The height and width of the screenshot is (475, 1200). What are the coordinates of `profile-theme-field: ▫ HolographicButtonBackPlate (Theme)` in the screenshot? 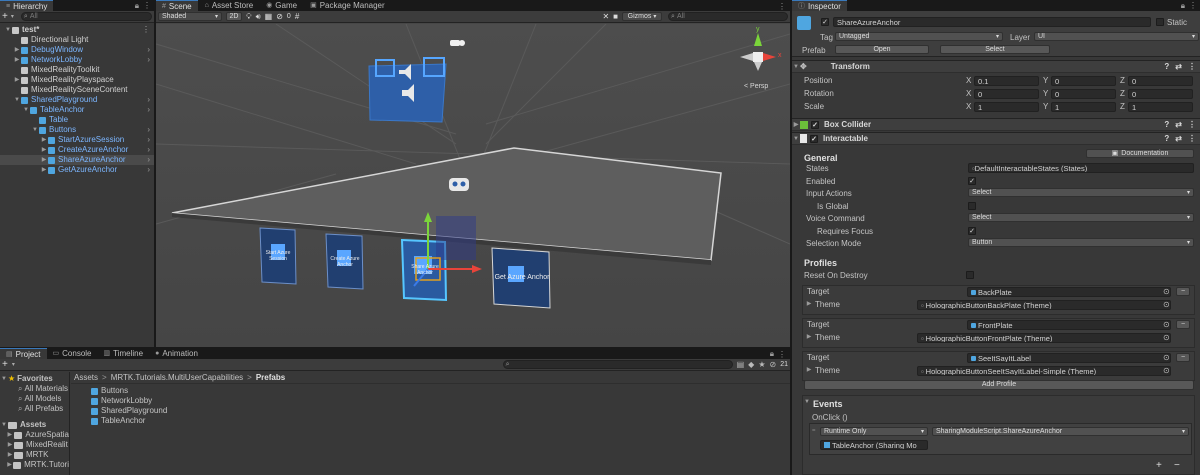 It's located at (1044, 305).